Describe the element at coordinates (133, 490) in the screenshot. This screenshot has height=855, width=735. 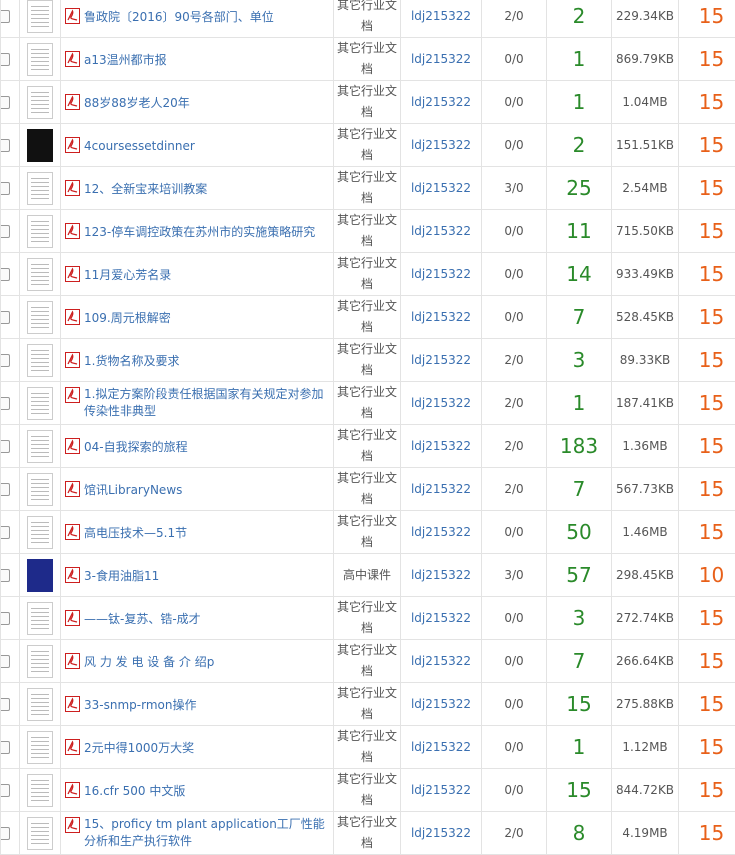
I see `document-title-link: 馆讯LibraryNews` at that location.